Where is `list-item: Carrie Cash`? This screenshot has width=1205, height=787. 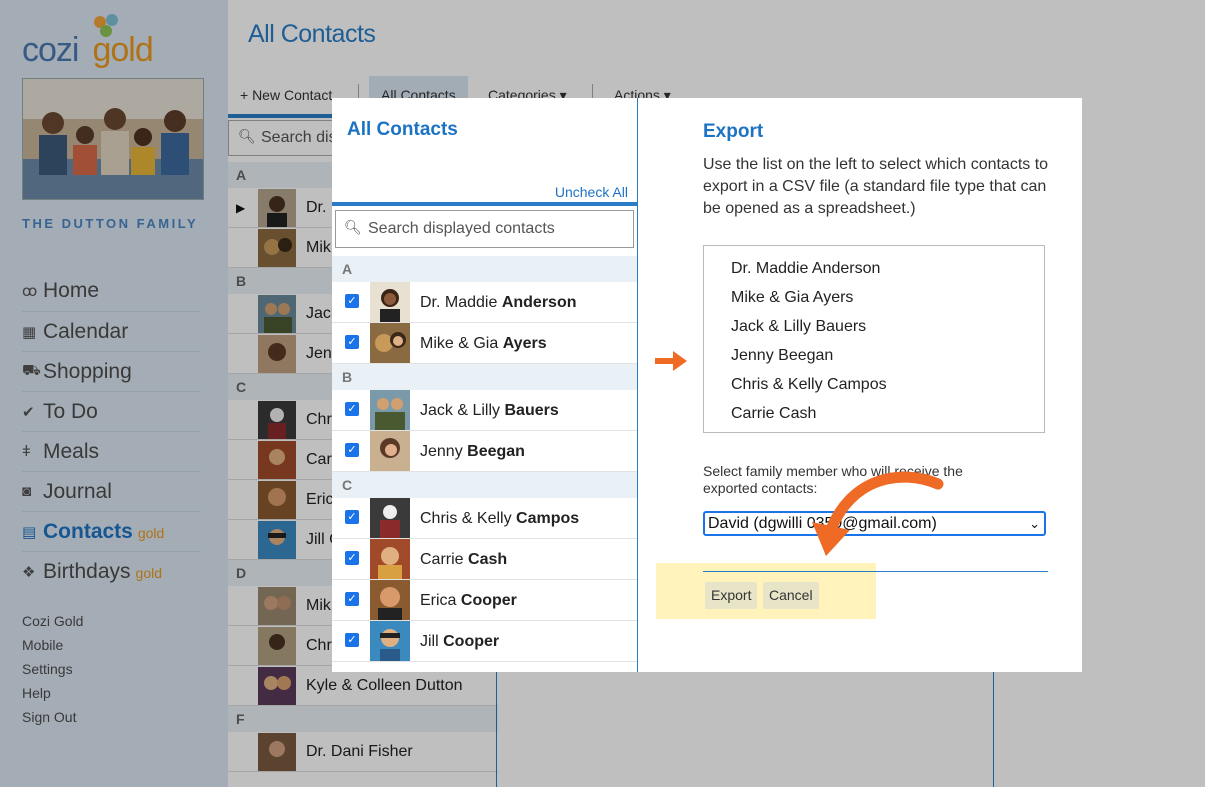 list-item: Carrie Cash is located at coordinates (774, 413).